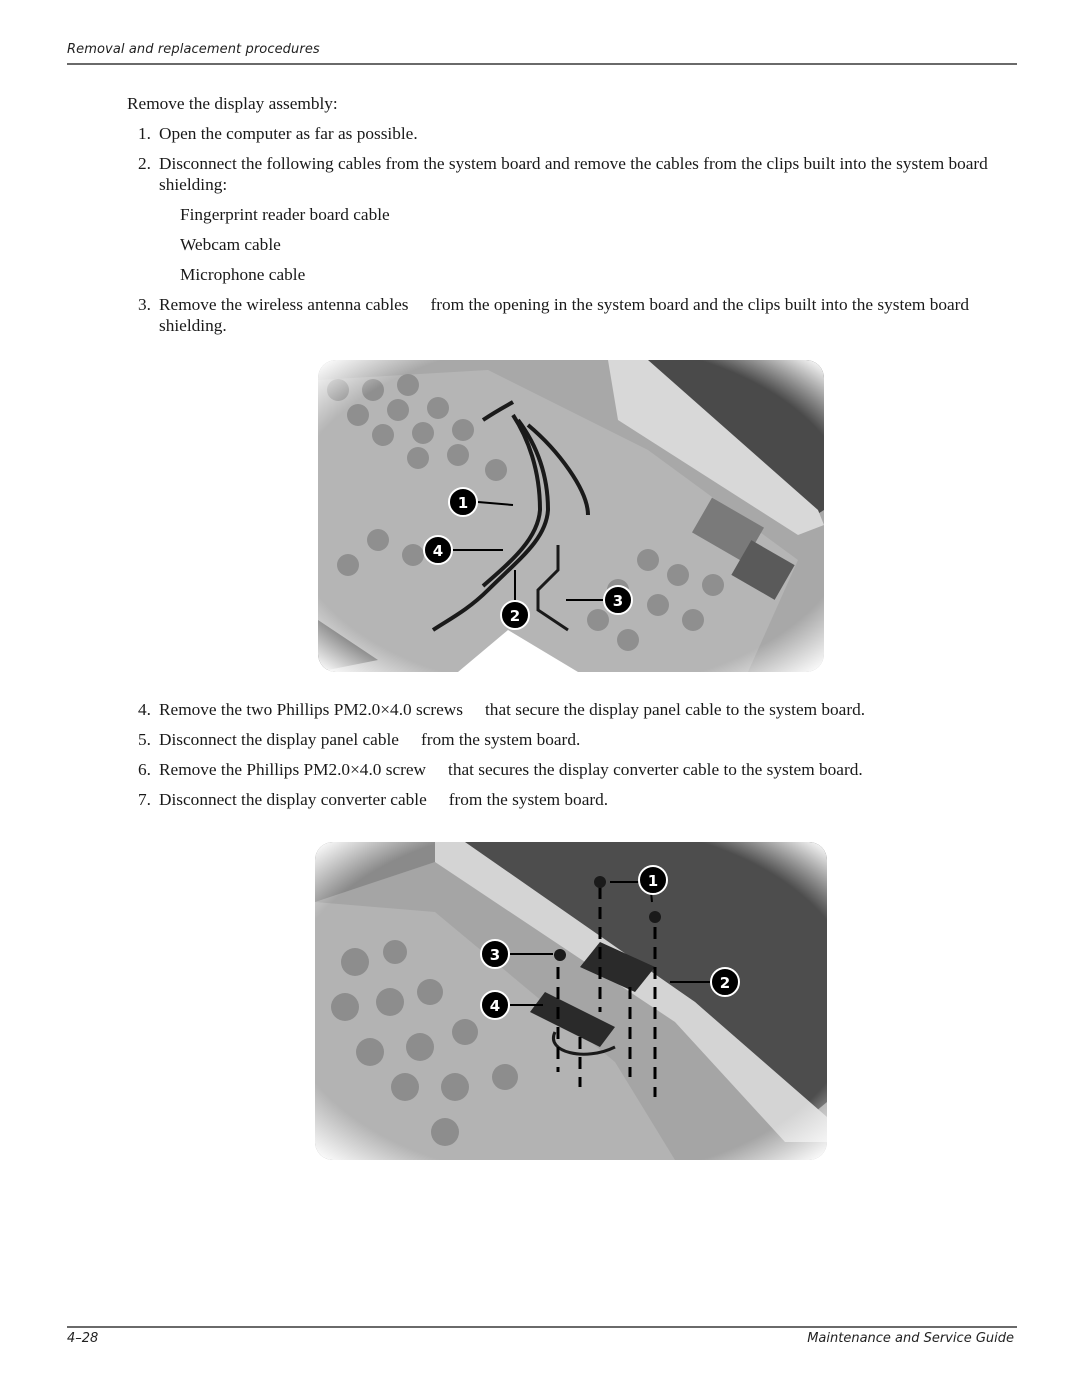 The width and height of the screenshot is (1080, 1397). Describe the element at coordinates (285, 214) in the screenshot. I see `cable-list-item: Fingerprint reader board cable` at that location.